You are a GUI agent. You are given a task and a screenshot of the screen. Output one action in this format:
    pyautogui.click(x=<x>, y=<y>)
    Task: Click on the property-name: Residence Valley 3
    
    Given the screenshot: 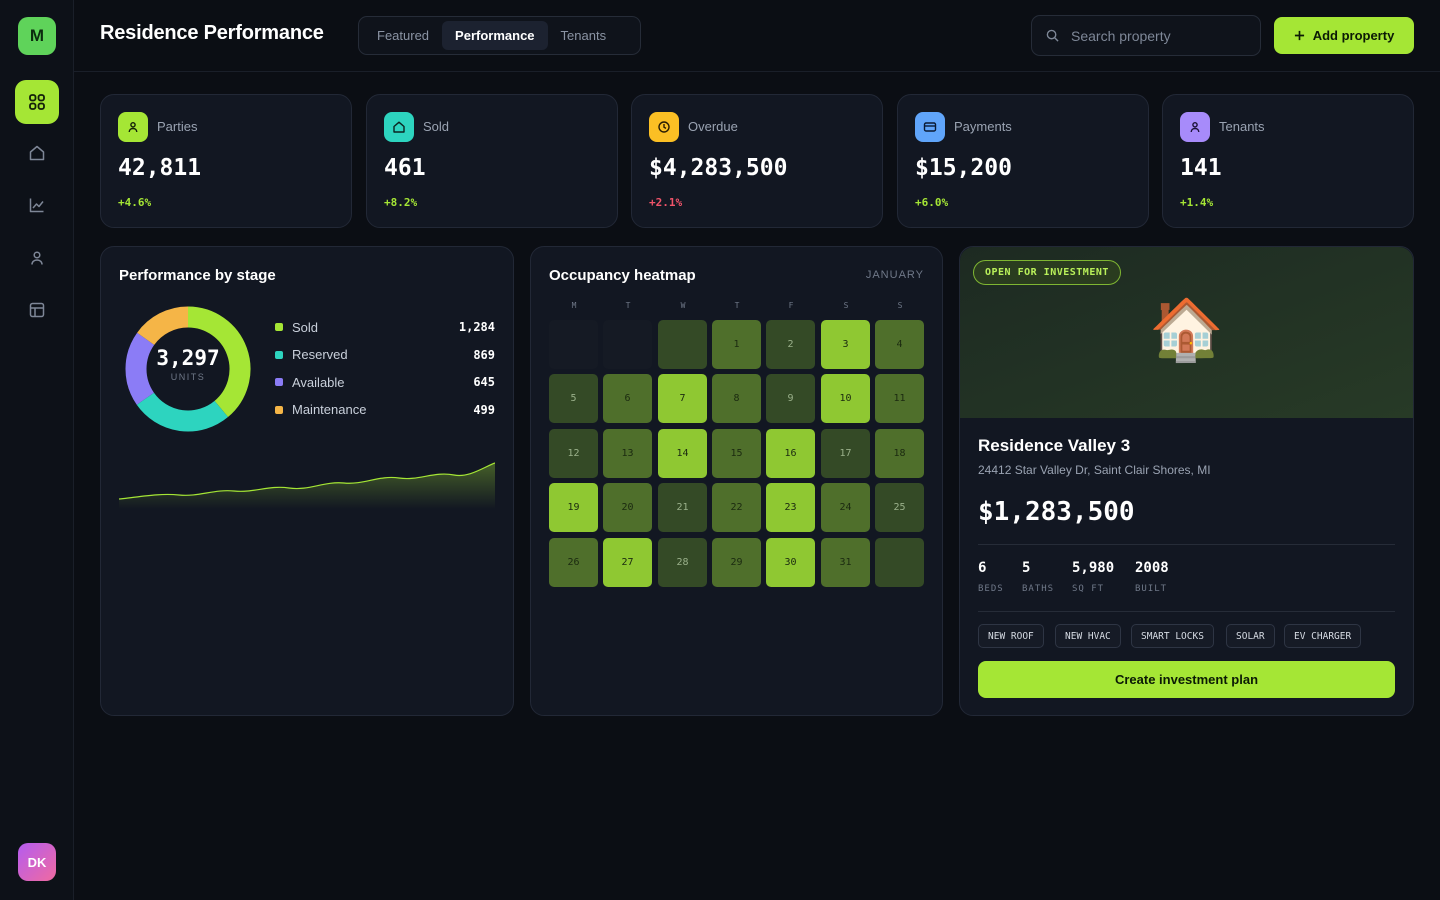 What is the action you would take?
    pyautogui.click(x=1054, y=445)
    